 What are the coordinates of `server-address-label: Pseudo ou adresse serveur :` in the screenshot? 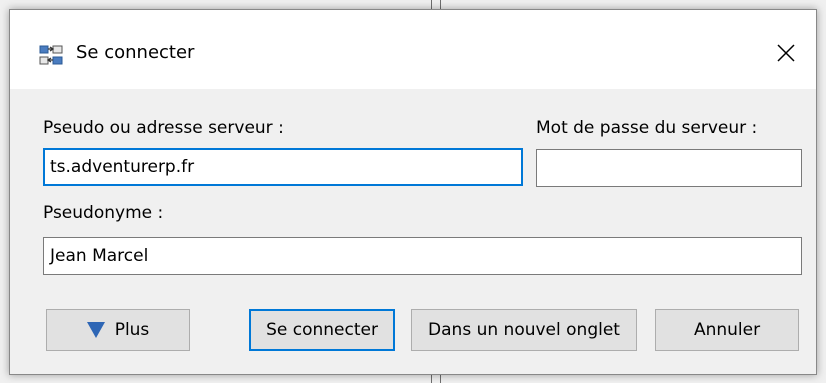 It's located at (163, 128).